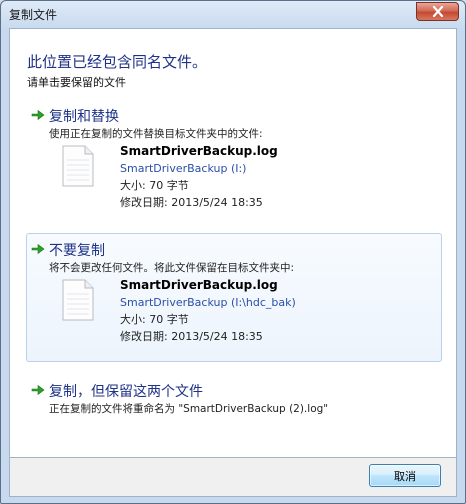 The width and height of the screenshot is (466, 504). Describe the element at coordinates (208, 302) in the screenshot. I see `file-location: SmartDriverBackup (I:\hdc_bak)` at that location.